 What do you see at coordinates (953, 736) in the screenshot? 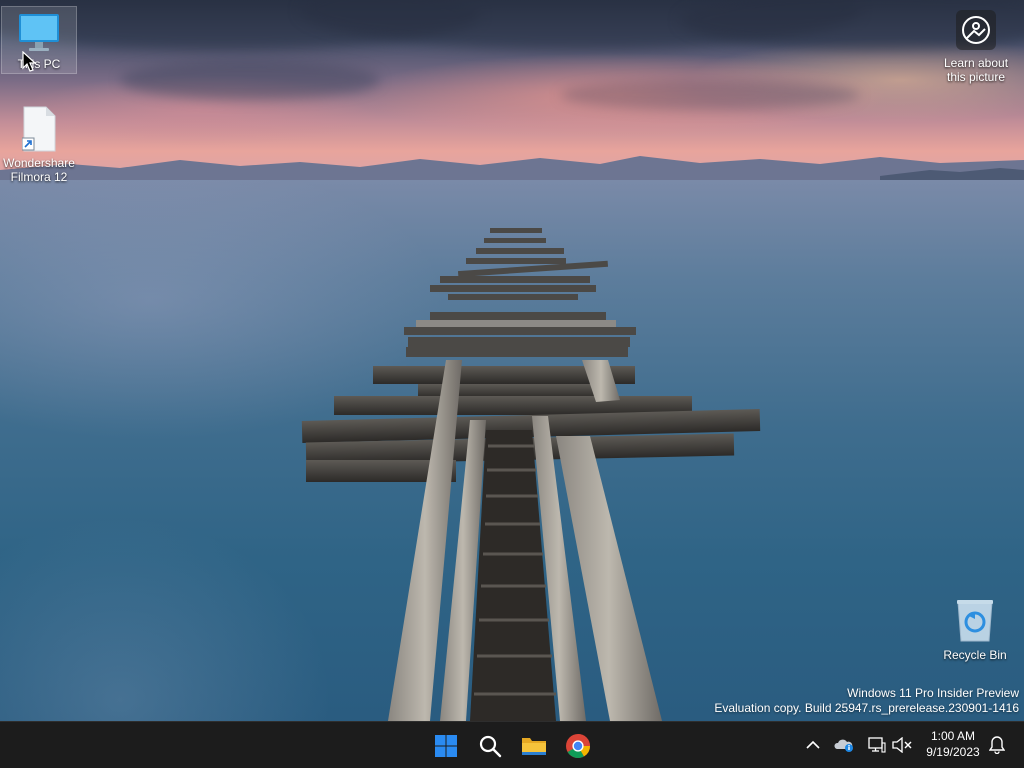
I see `clock-time: 1:00 AM` at bounding box center [953, 736].